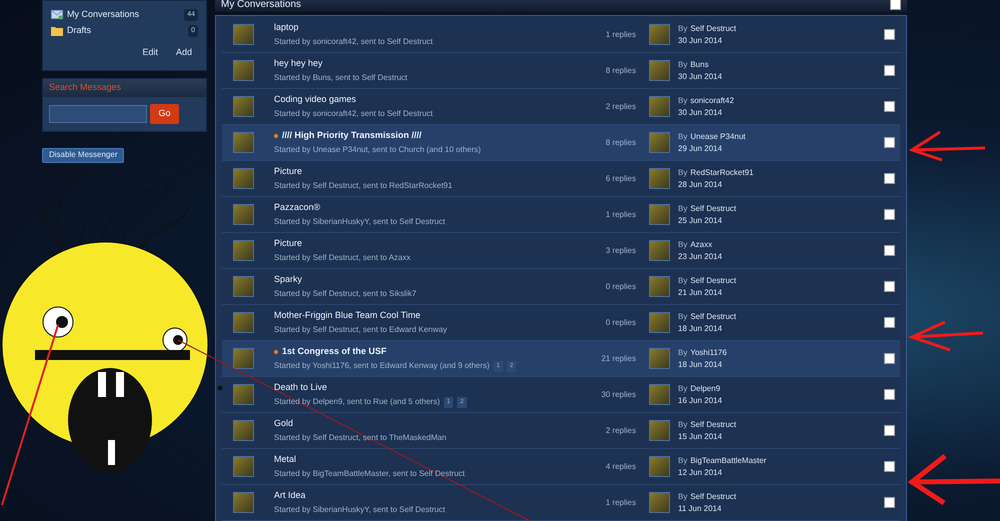 The height and width of the screenshot is (521, 1000). I want to click on conversation-title: Metal, so click(285, 459).